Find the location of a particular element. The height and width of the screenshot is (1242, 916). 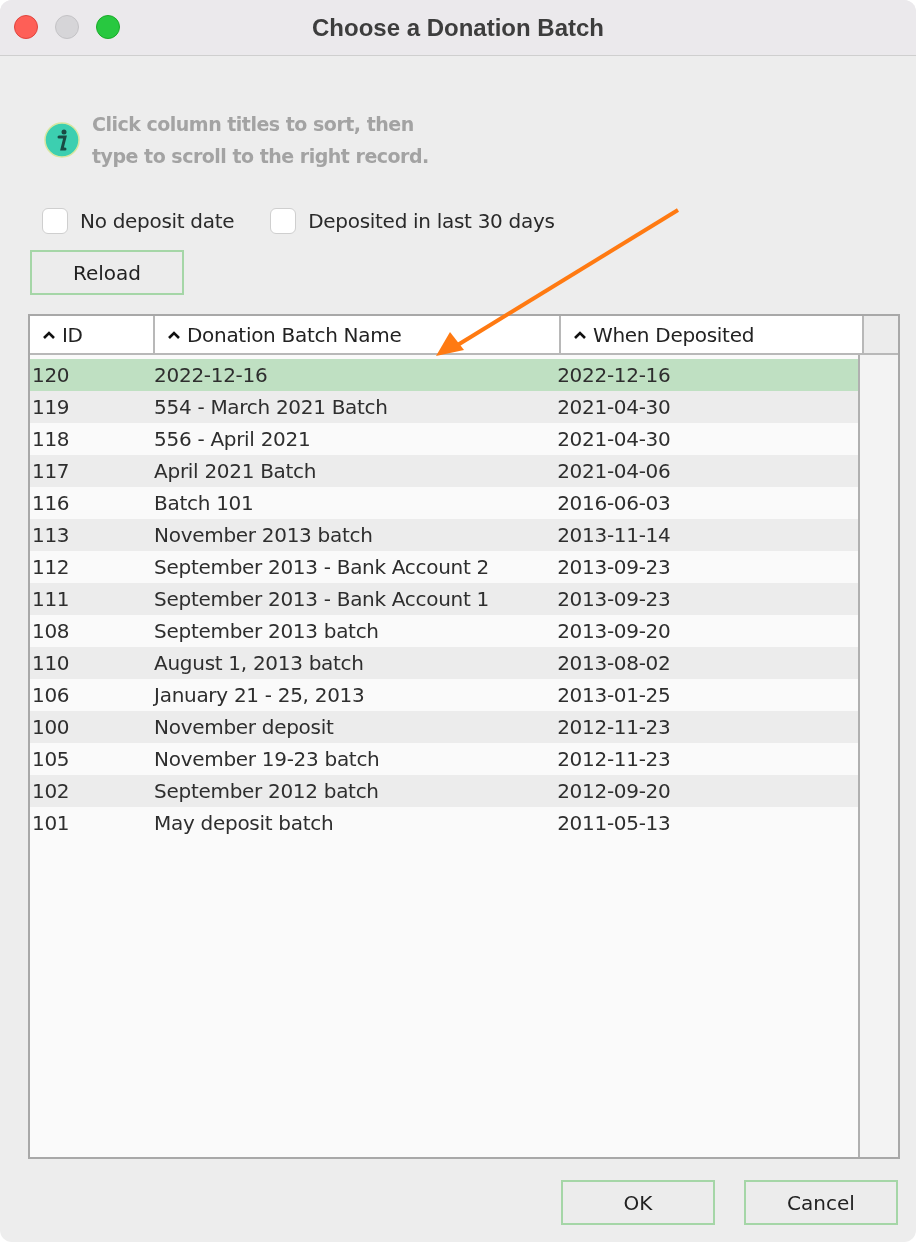

checkbox-label: No deposit date is located at coordinates (157, 221).